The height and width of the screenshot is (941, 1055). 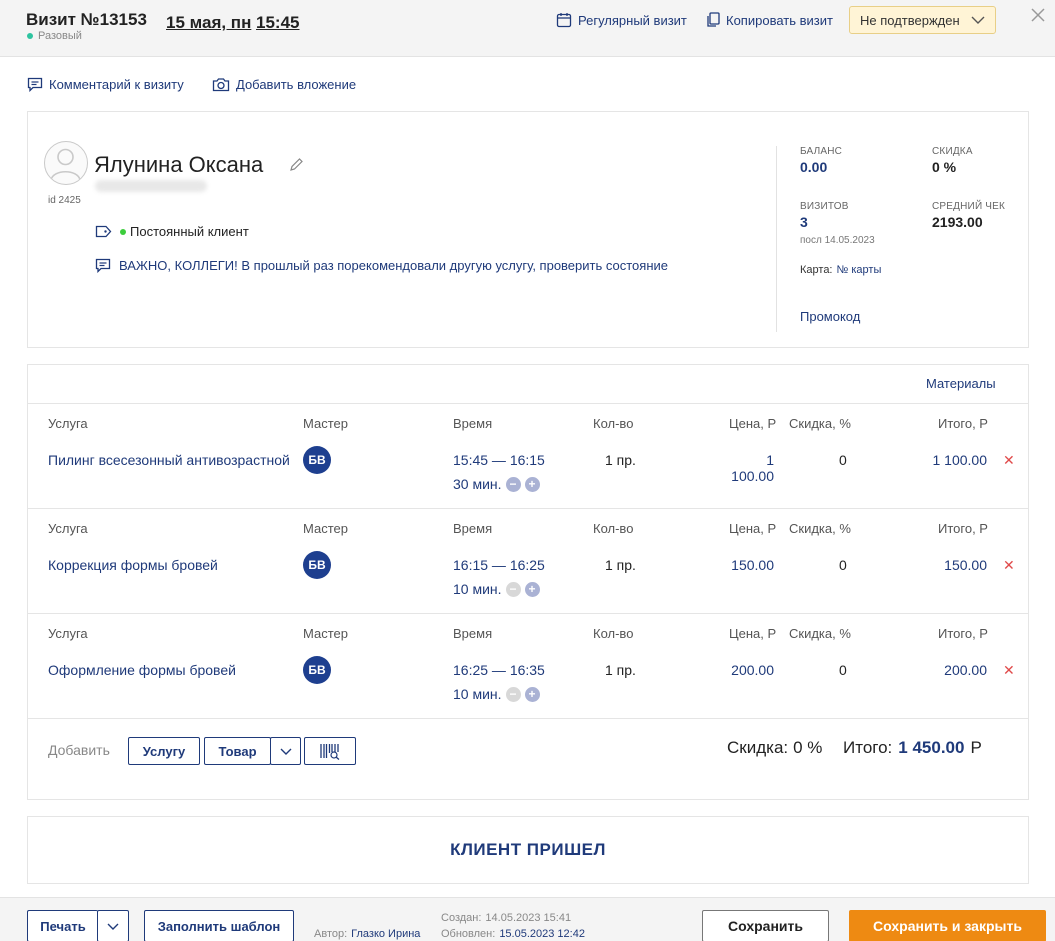 I want to click on materials-link: Материалы, so click(x=961, y=383).